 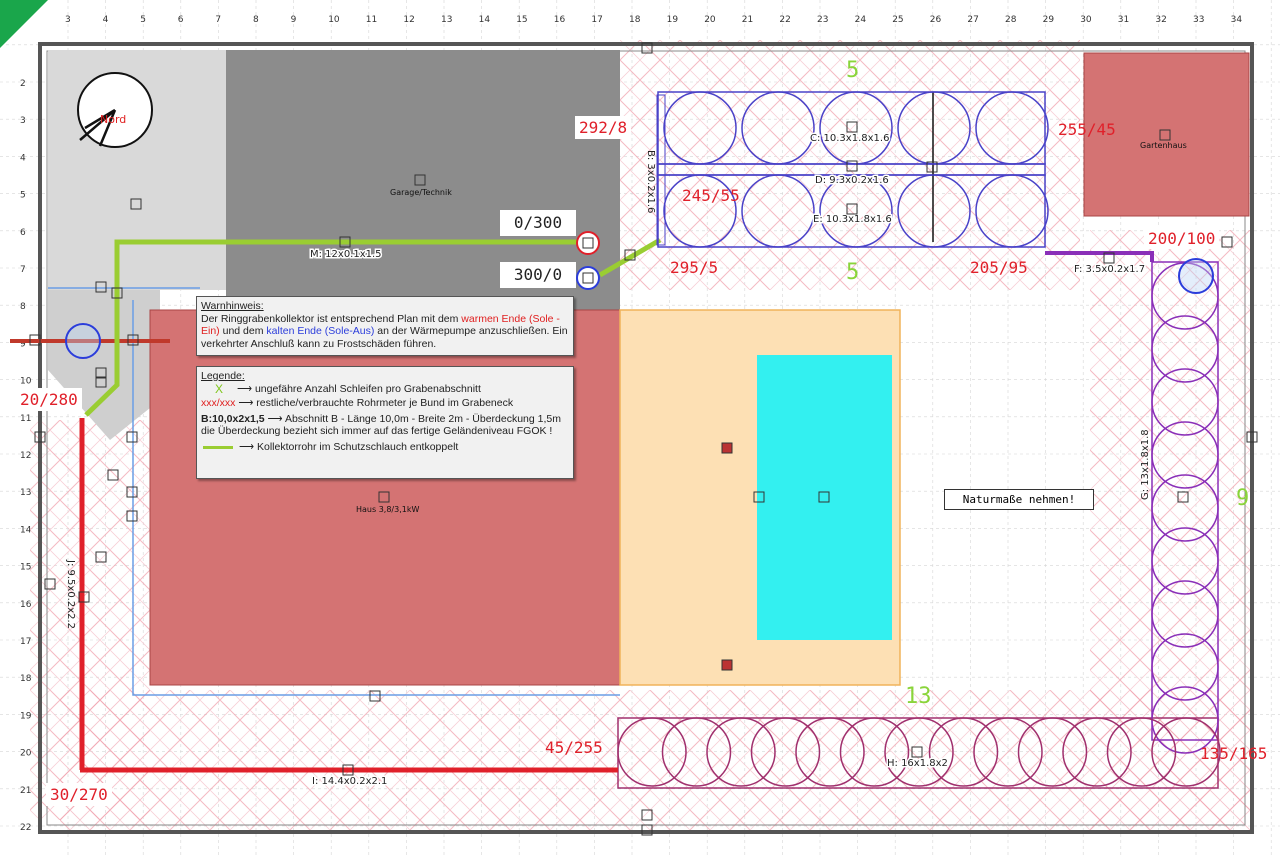 What do you see at coordinates (26, 605) in the screenshot?
I see `ruler-left-label: 16` at bounding box center [26, 605].